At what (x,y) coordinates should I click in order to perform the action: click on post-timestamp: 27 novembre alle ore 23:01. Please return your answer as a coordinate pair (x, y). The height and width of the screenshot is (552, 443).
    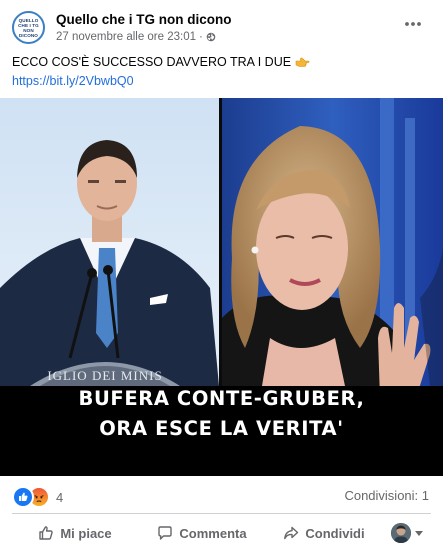
    Looking at the image, I should click on (126, 37).